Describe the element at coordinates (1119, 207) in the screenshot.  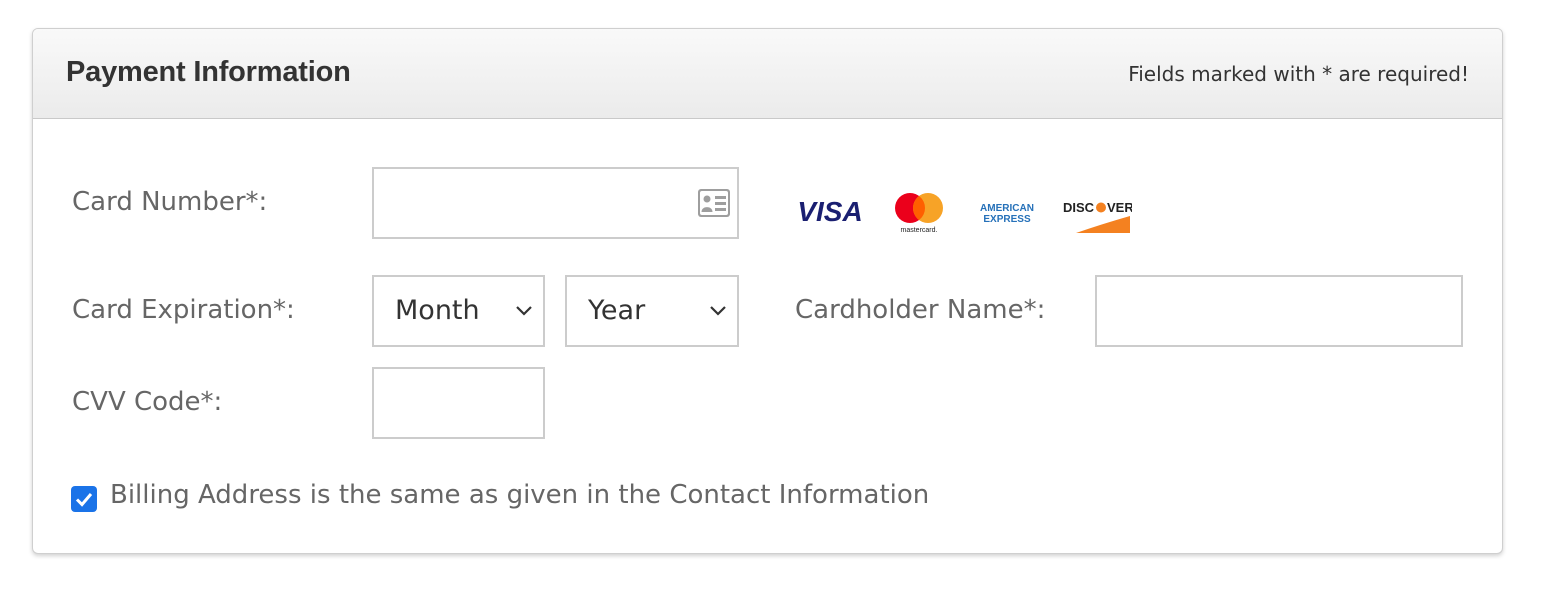
I see `svg-text: VER` at that location.